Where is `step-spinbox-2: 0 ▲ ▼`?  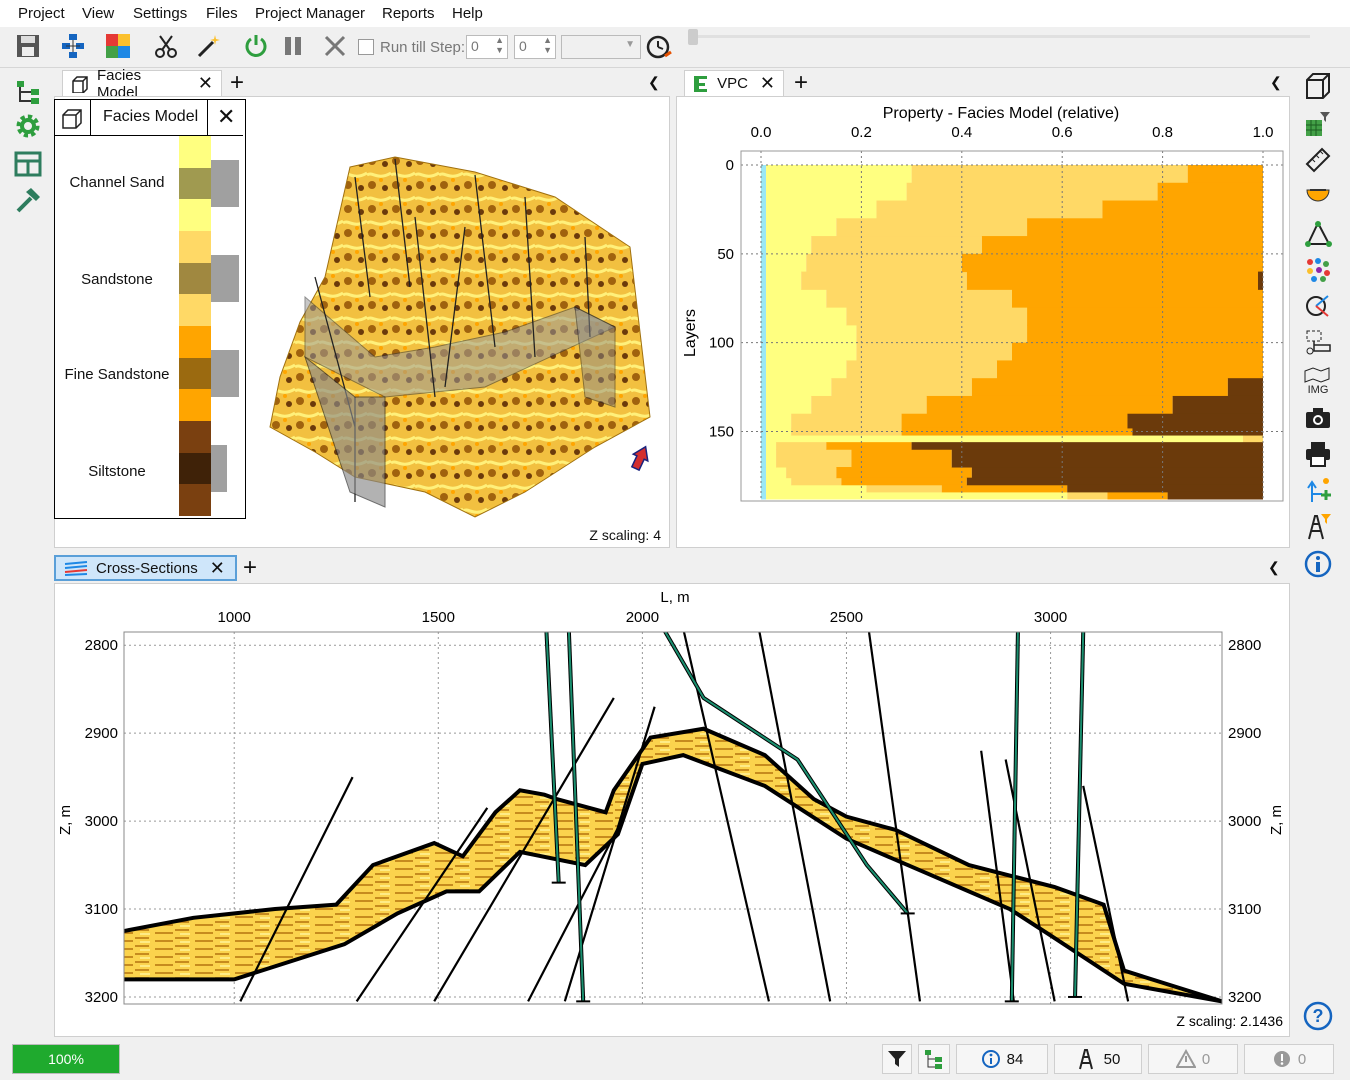 step-spinbox-2: 0 ▲ ▼ is located at coordinates (535, 47).